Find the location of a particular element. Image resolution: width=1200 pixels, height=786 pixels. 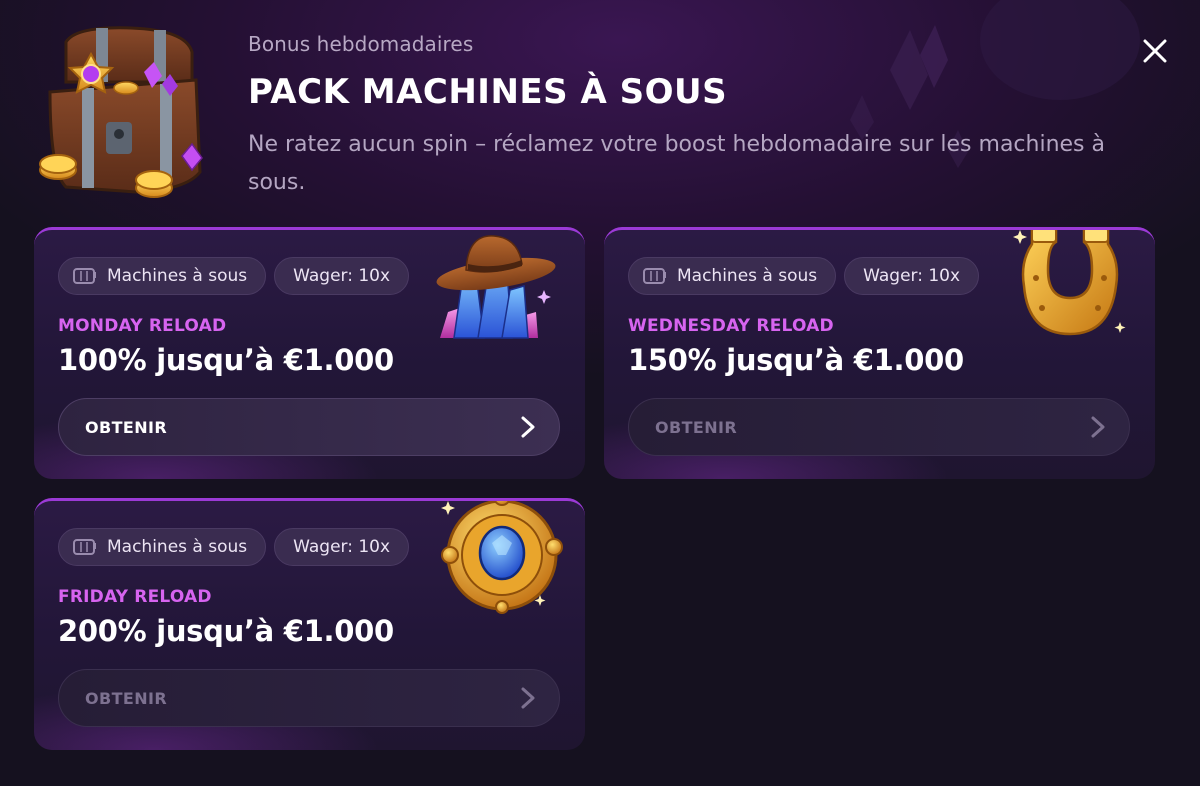

horseshoe-icon is located at coordinates (1069, 283).